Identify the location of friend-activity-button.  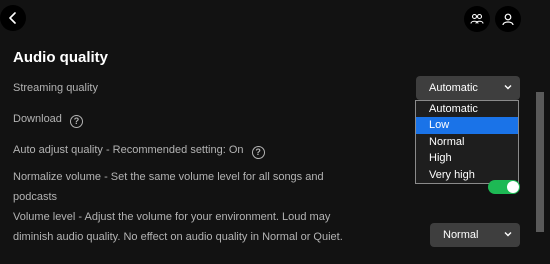
(477, 19).